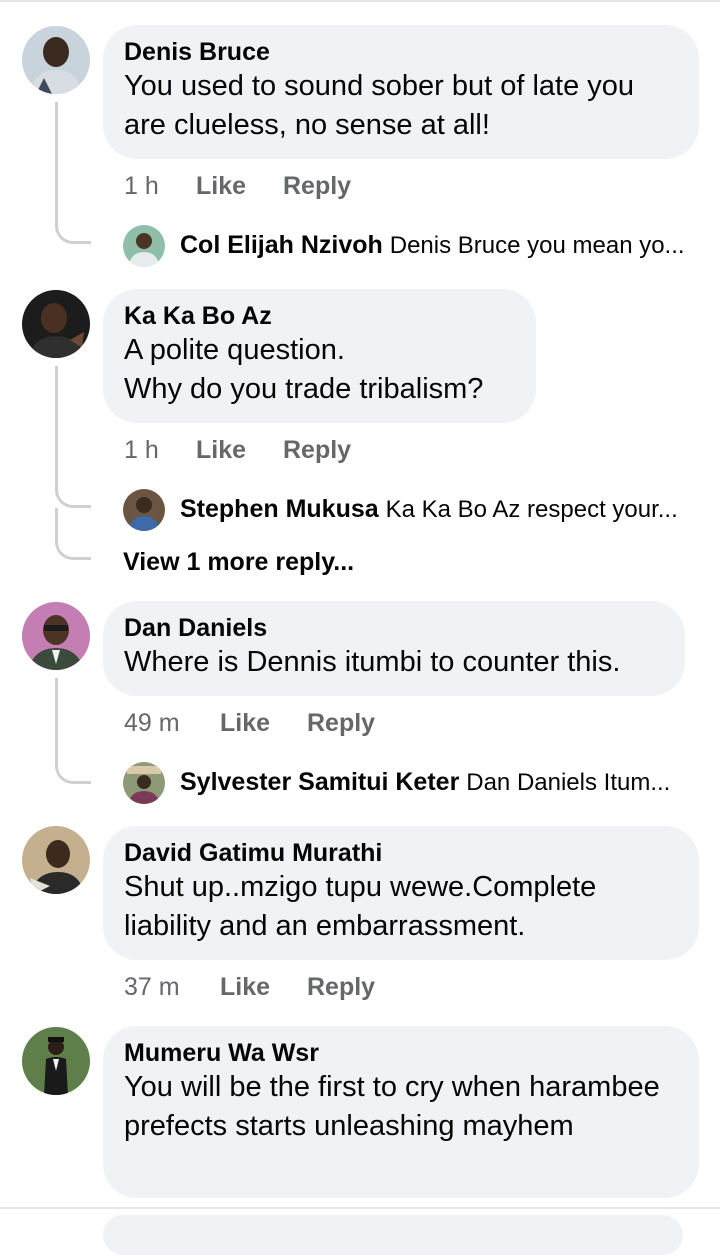 This screenshot has width=720, height=1255. Describe the element at coordinates (172, 987) in the screenshot. I see `comment-time: 37 m` at that location.